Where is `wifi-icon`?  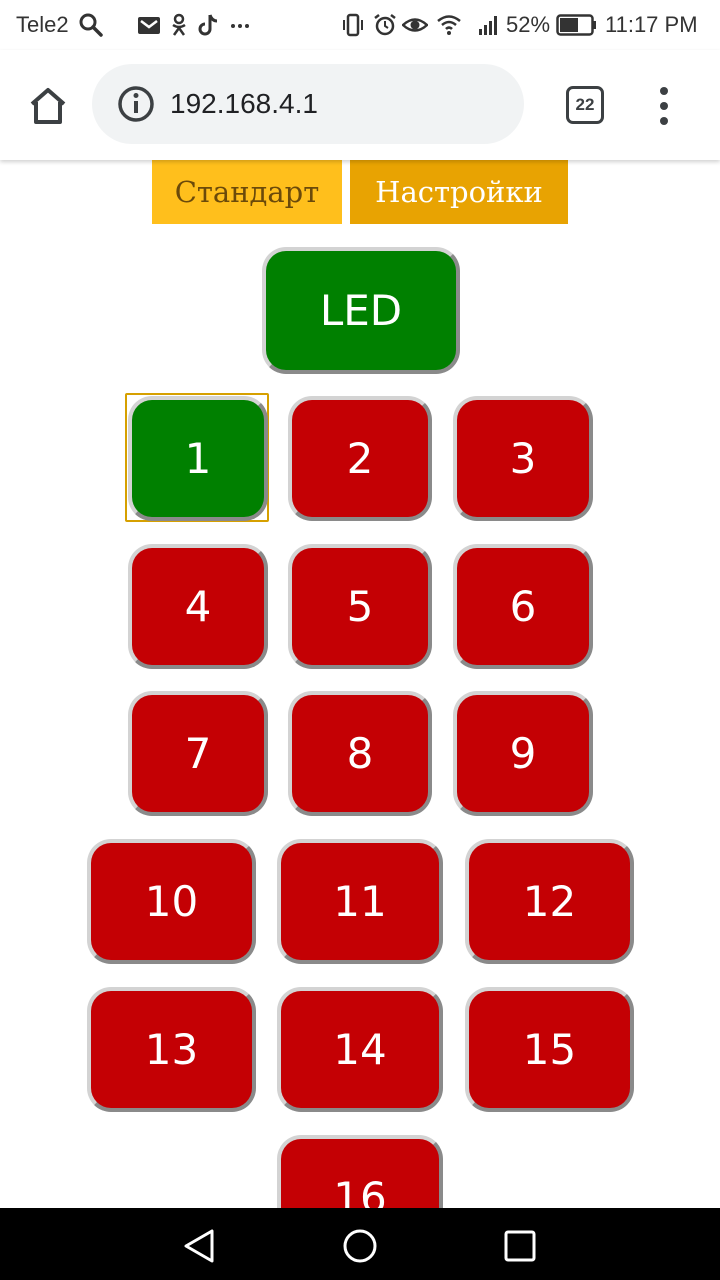
wifi-icon is located at coordinates (449, 25).